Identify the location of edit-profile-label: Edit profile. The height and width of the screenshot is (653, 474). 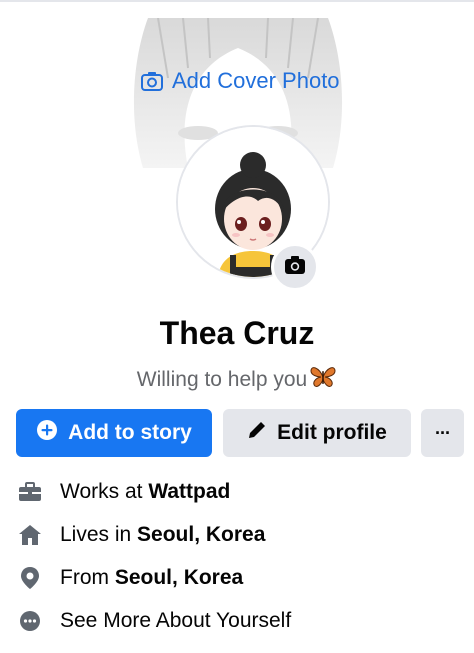
(332, 432).